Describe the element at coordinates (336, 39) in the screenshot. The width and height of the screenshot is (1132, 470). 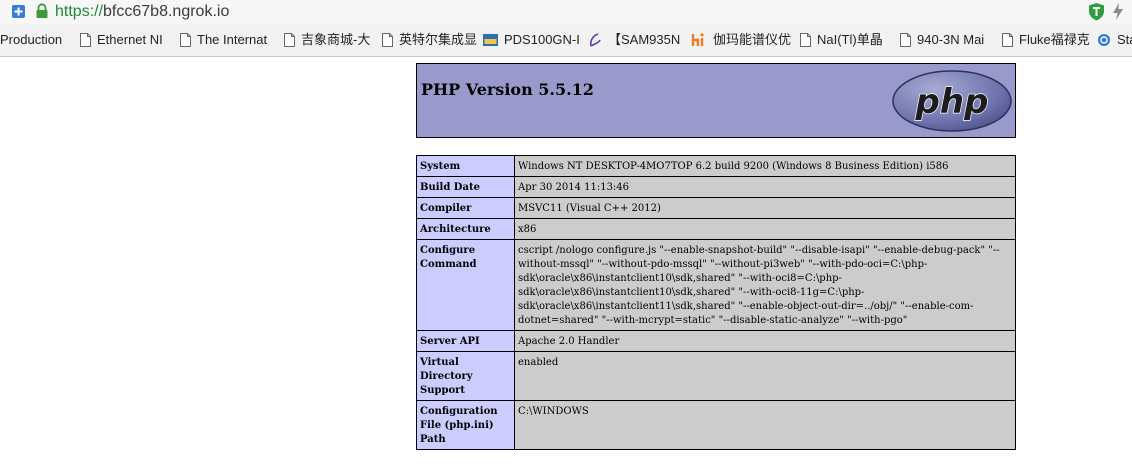
I see `bookmark-label: 吉象商城-大` at that location.